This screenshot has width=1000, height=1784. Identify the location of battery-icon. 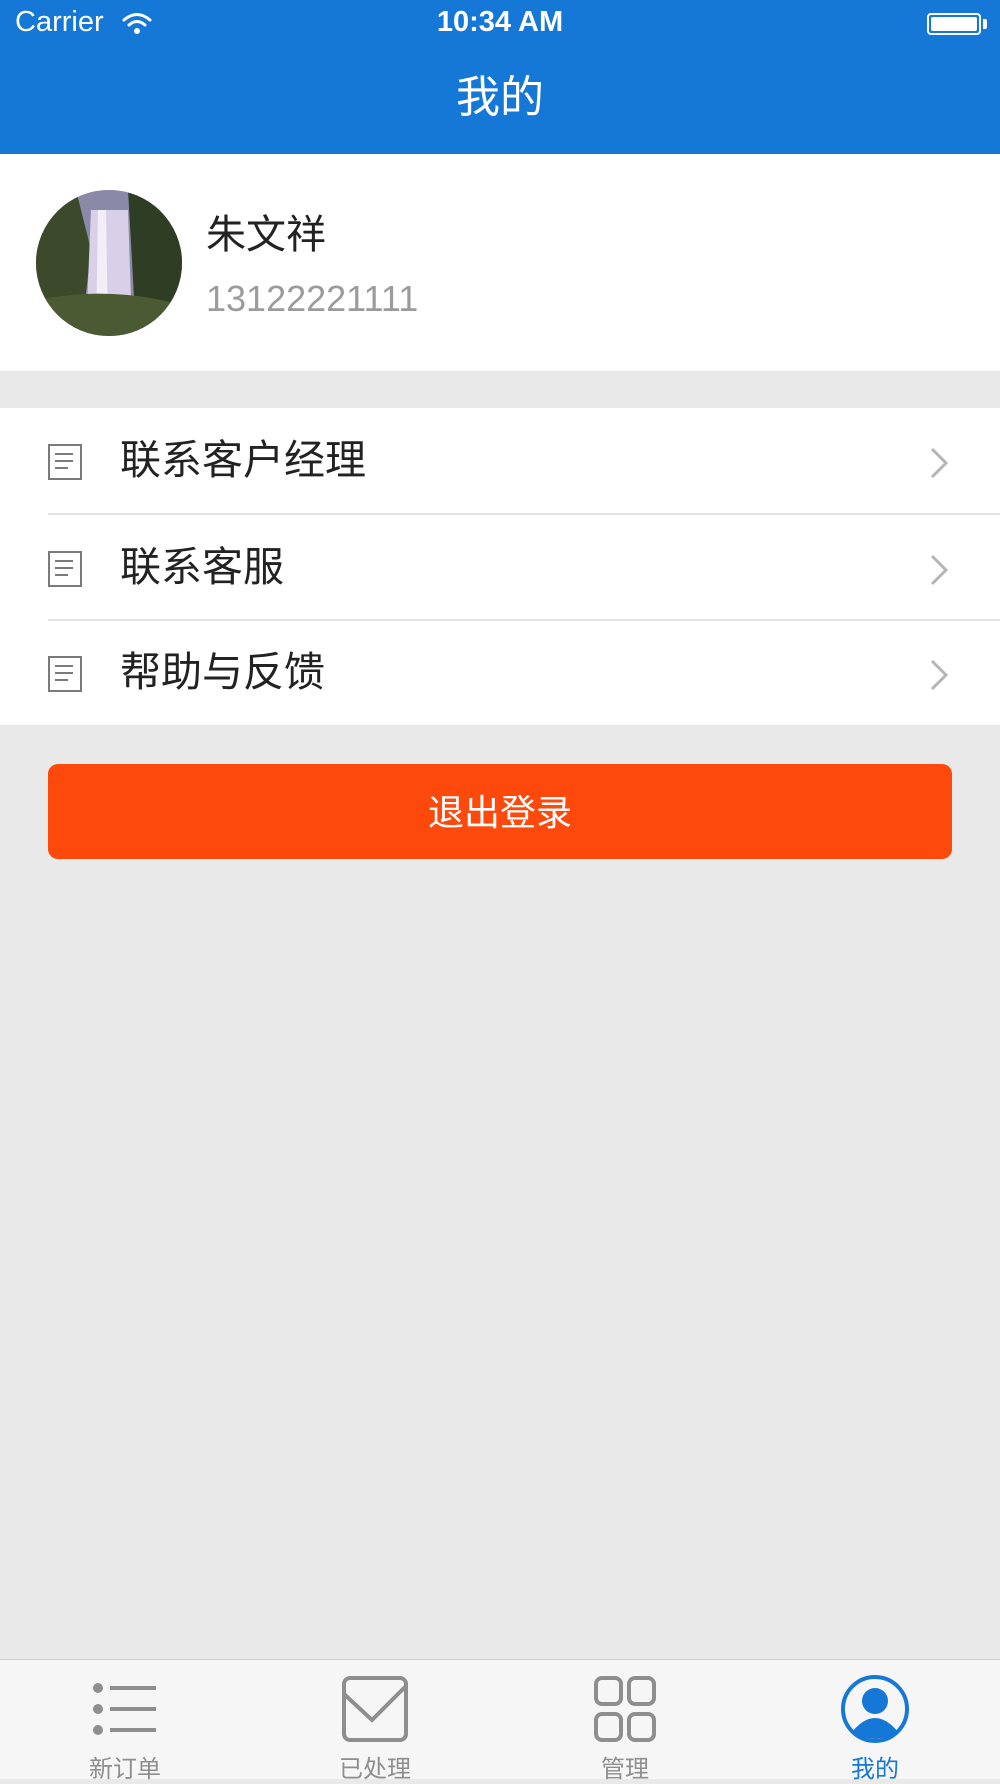
(954, 24).